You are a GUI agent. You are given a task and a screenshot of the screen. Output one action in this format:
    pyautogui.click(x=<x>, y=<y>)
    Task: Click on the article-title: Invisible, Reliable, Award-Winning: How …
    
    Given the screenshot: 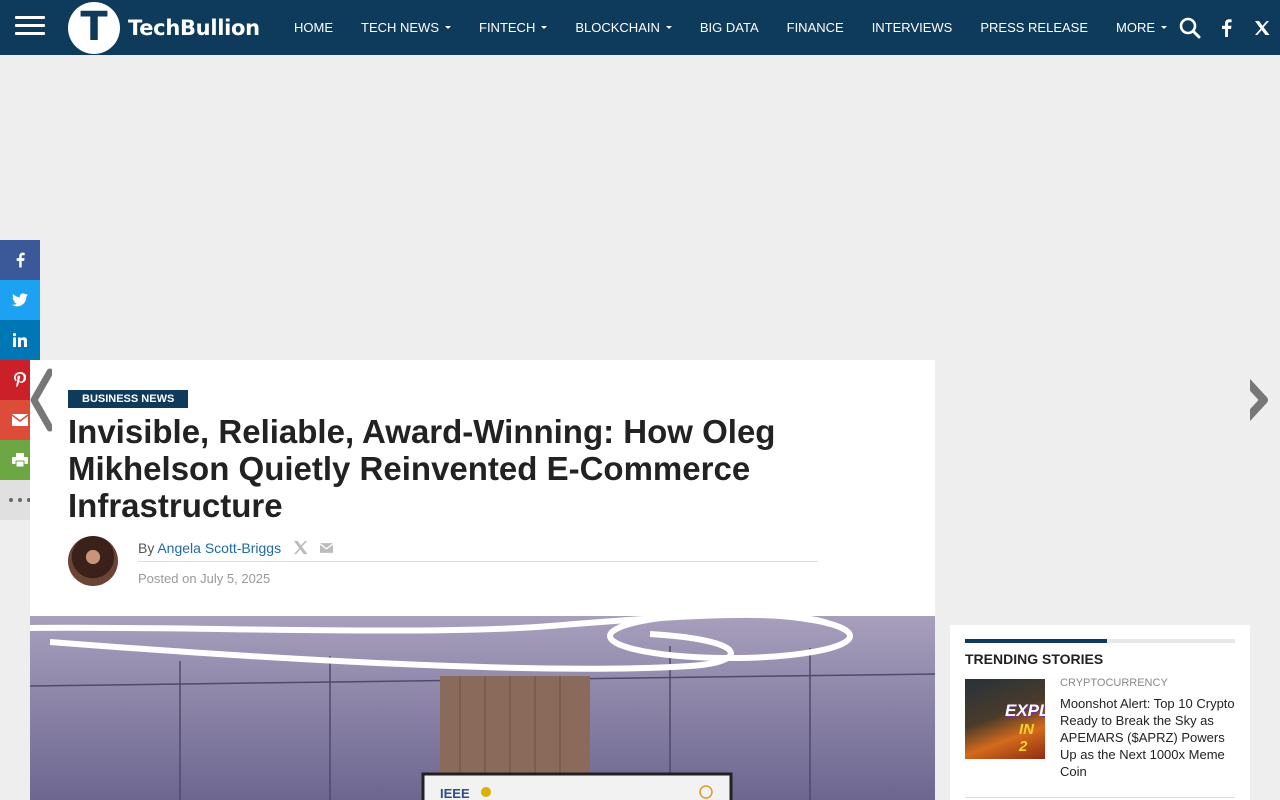 What is the action you would take?
    pyautogui.click(x=422, y=468)
    